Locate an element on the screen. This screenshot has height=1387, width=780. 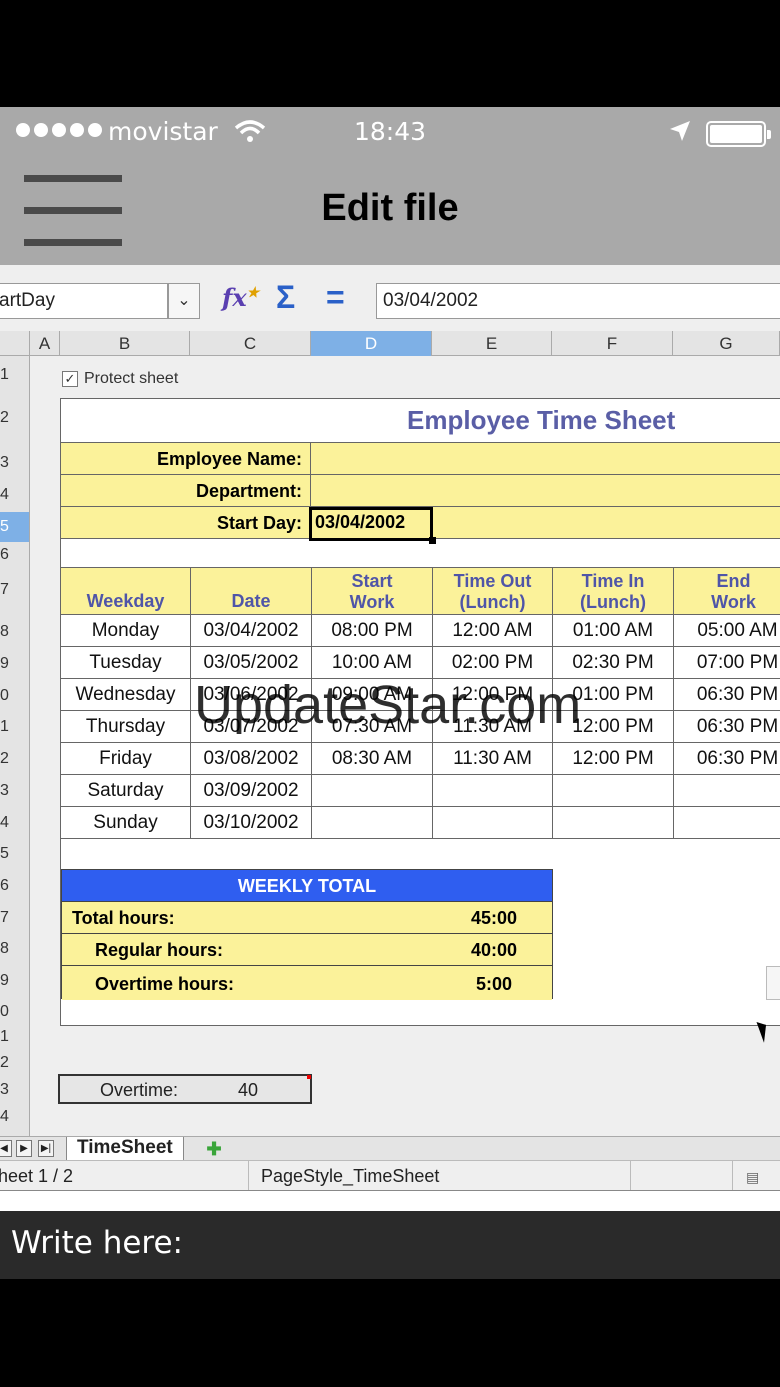
cell-weekday: Thursday is located at coordinates (126, 726).